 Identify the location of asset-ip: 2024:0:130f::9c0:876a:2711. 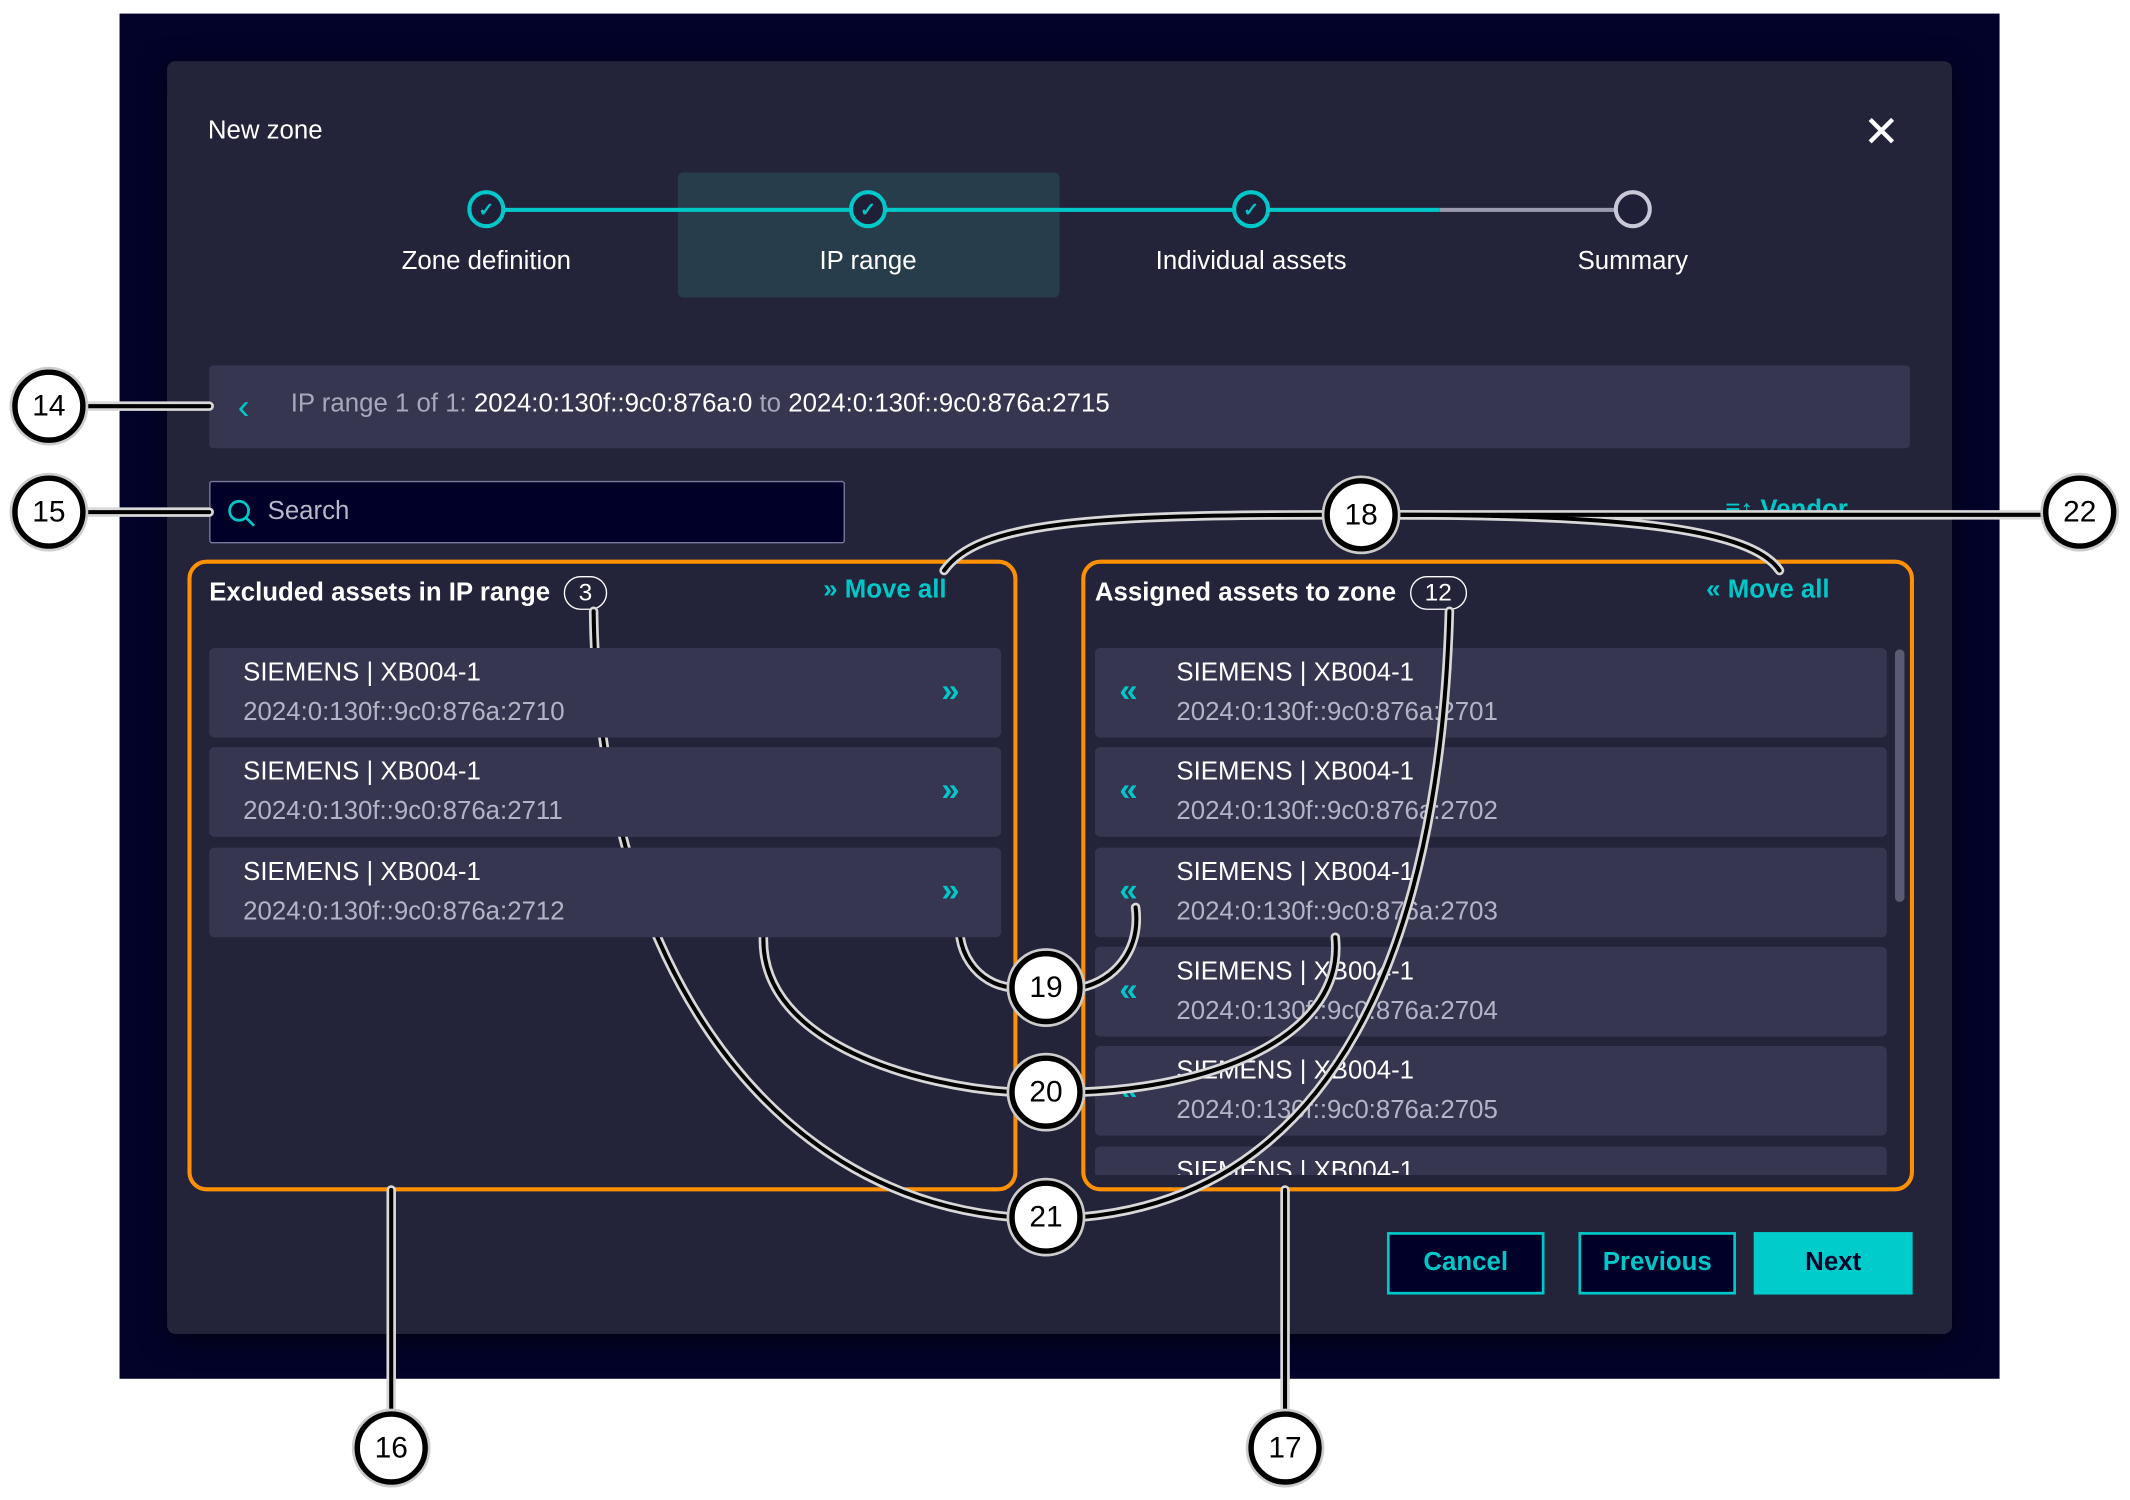
(403, 812).